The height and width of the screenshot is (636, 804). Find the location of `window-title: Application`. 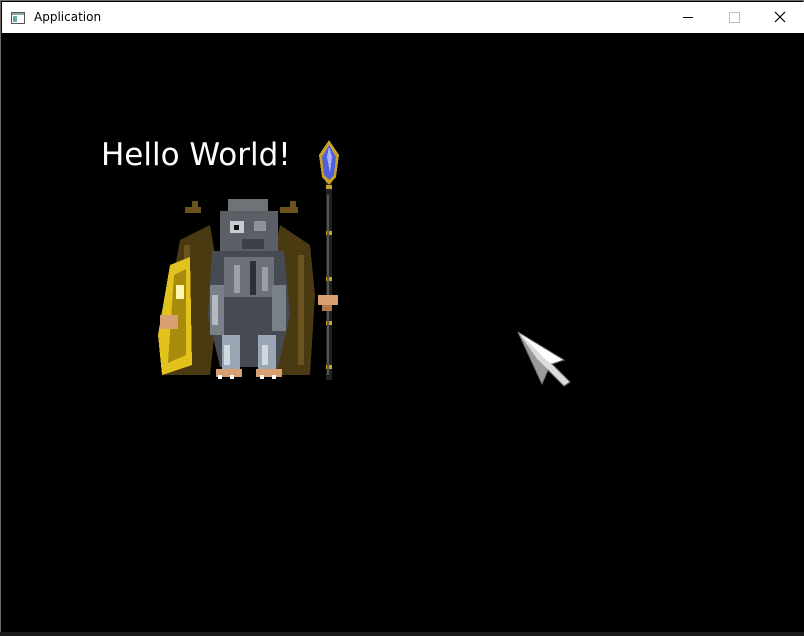

window-title: Application is located at coordinates (68, 17).